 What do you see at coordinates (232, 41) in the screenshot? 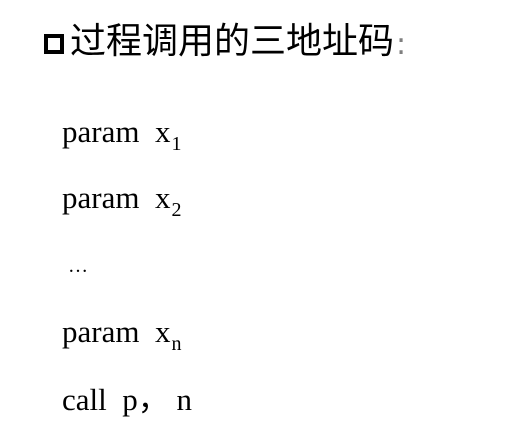
I see `heading-title: 过程调用的三地址码` at bounding box center [232, 41].